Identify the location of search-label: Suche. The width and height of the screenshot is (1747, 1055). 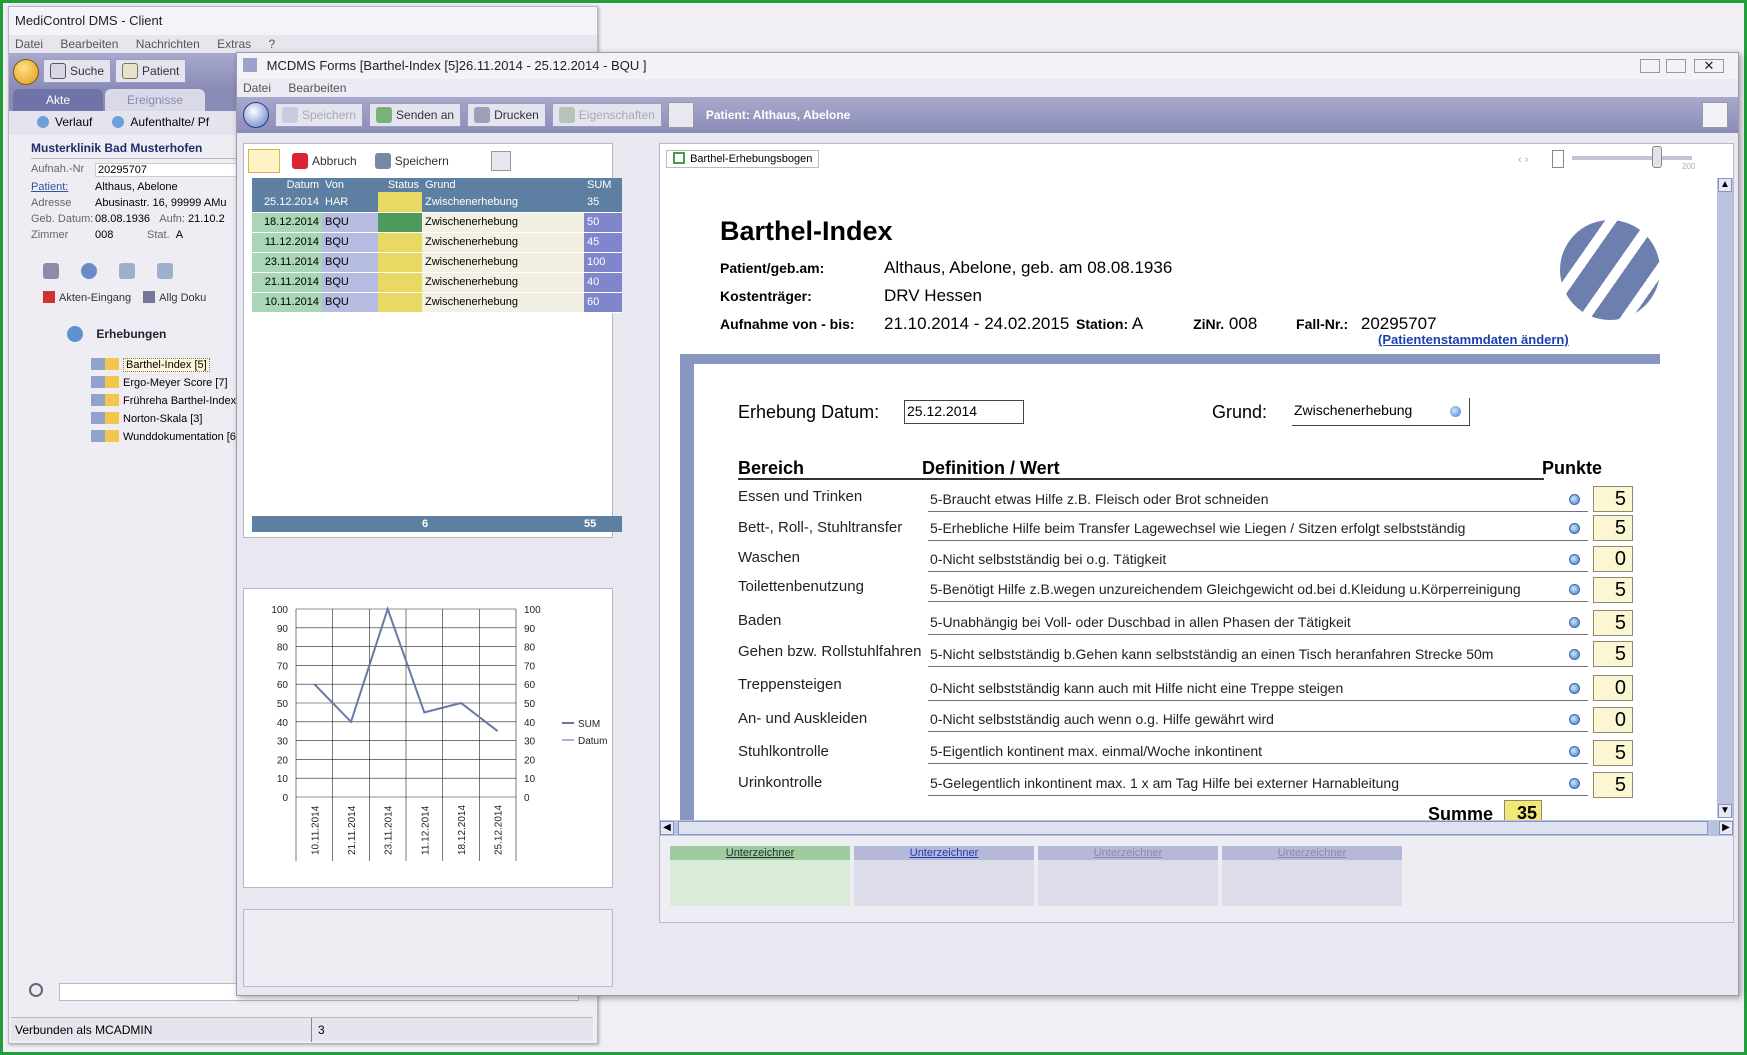
(87, 71).